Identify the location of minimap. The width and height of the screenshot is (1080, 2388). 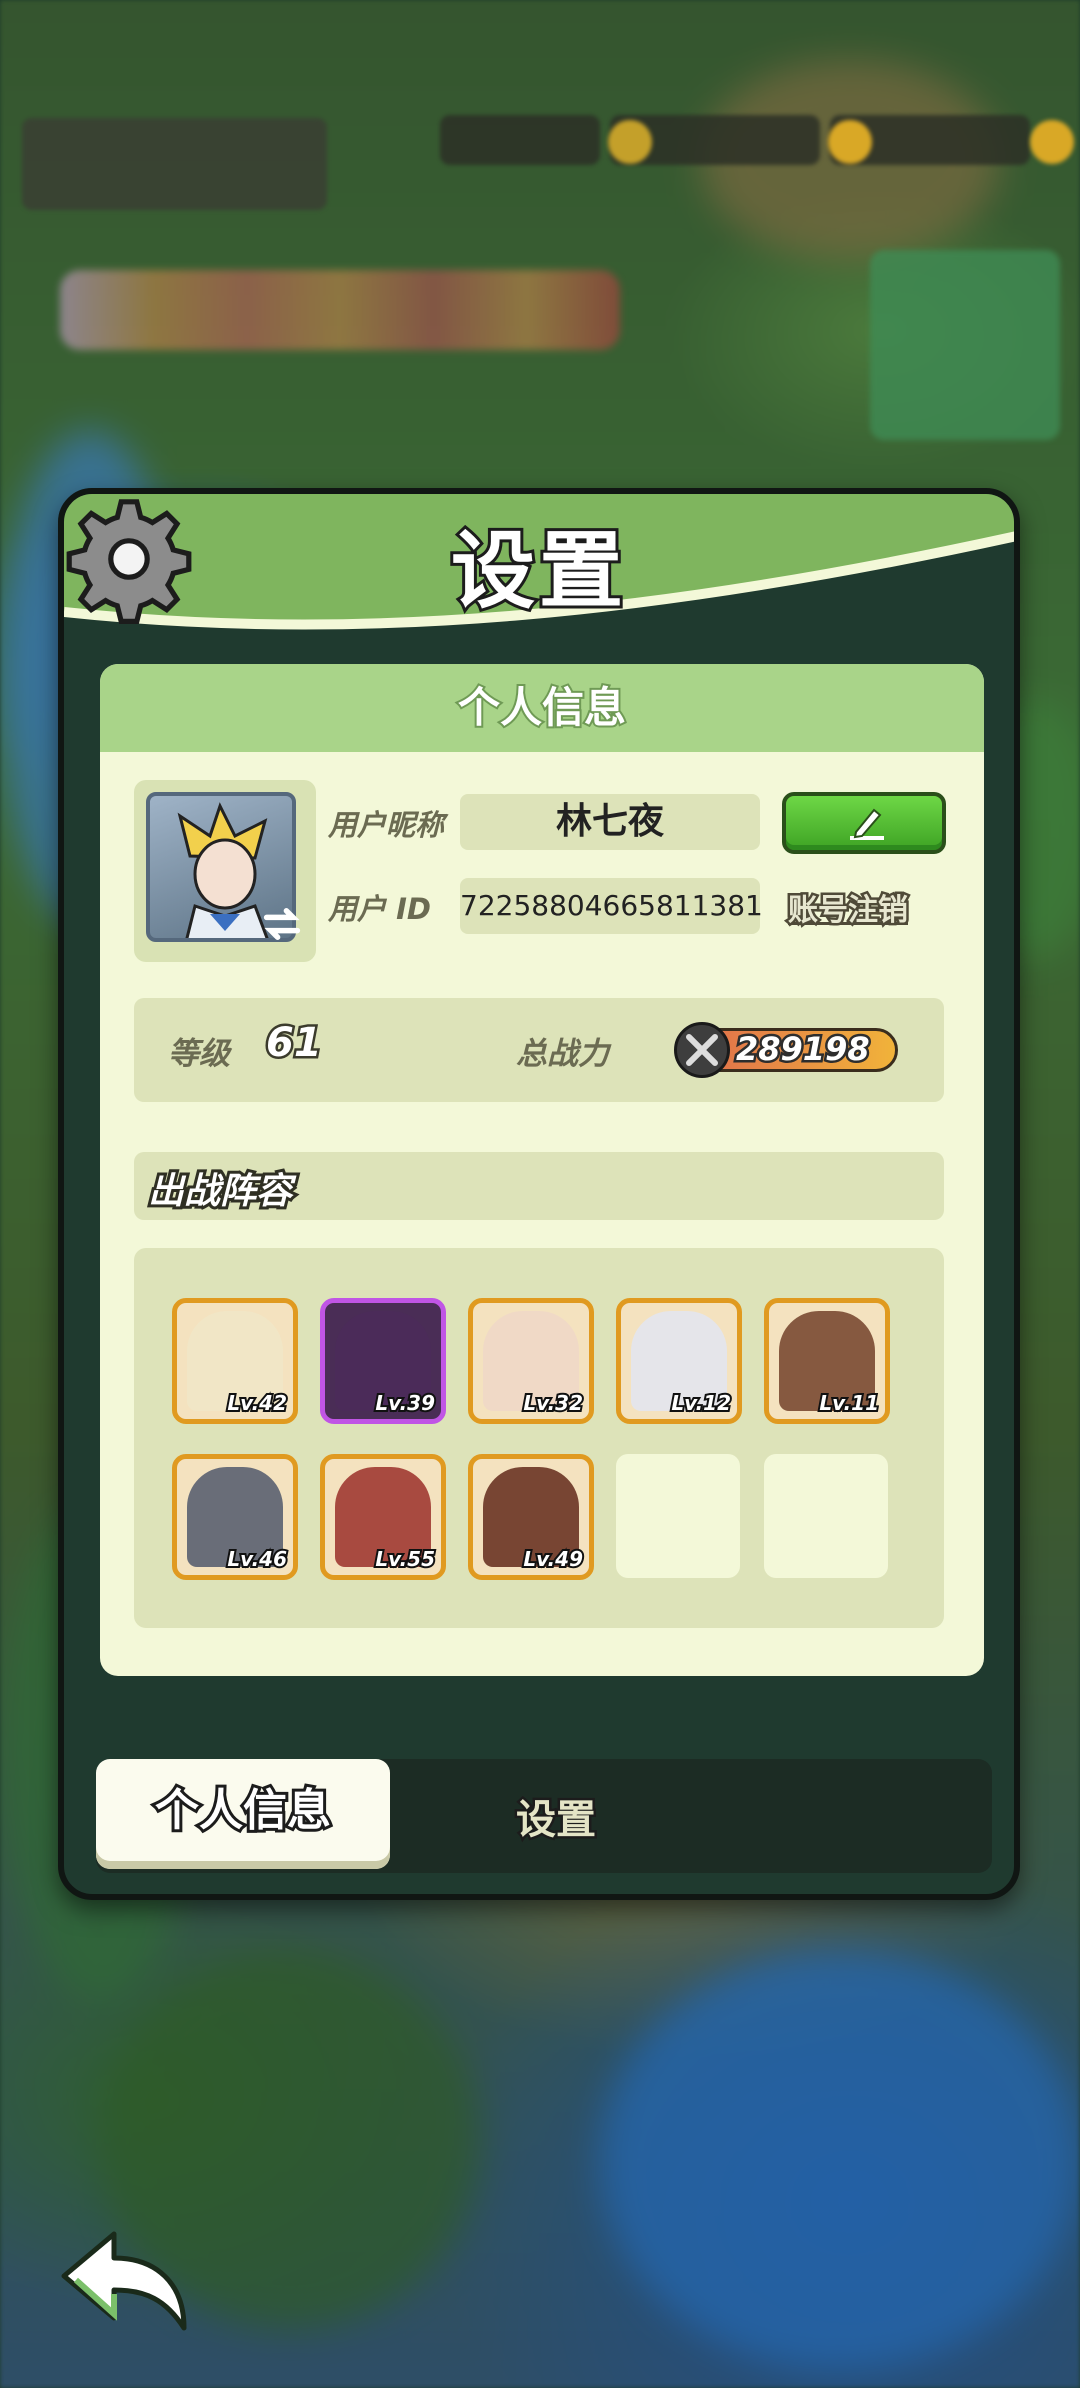
(965, 345).